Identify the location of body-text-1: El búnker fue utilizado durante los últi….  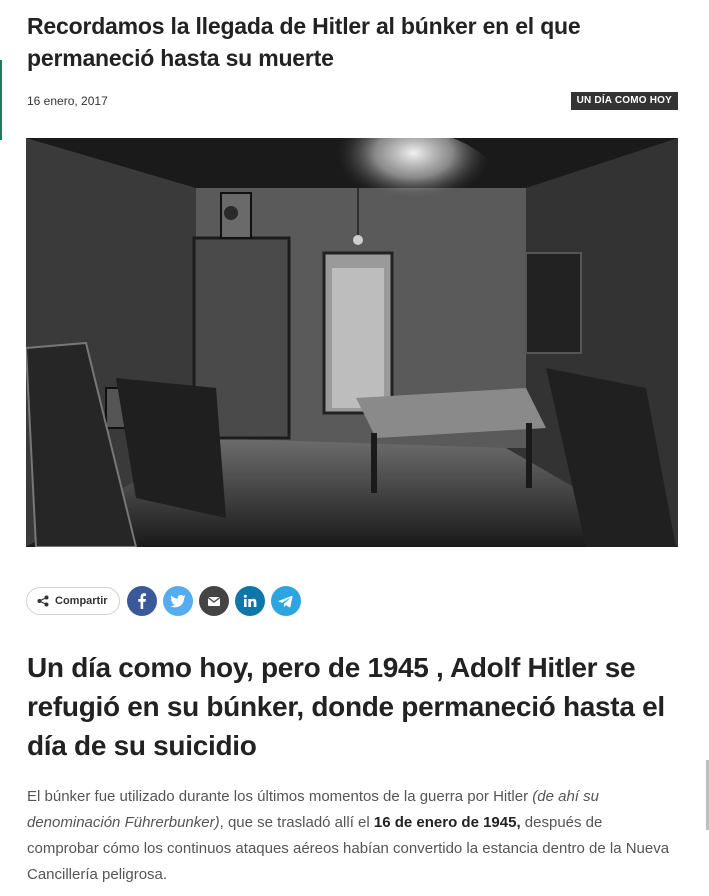
(280, 796).